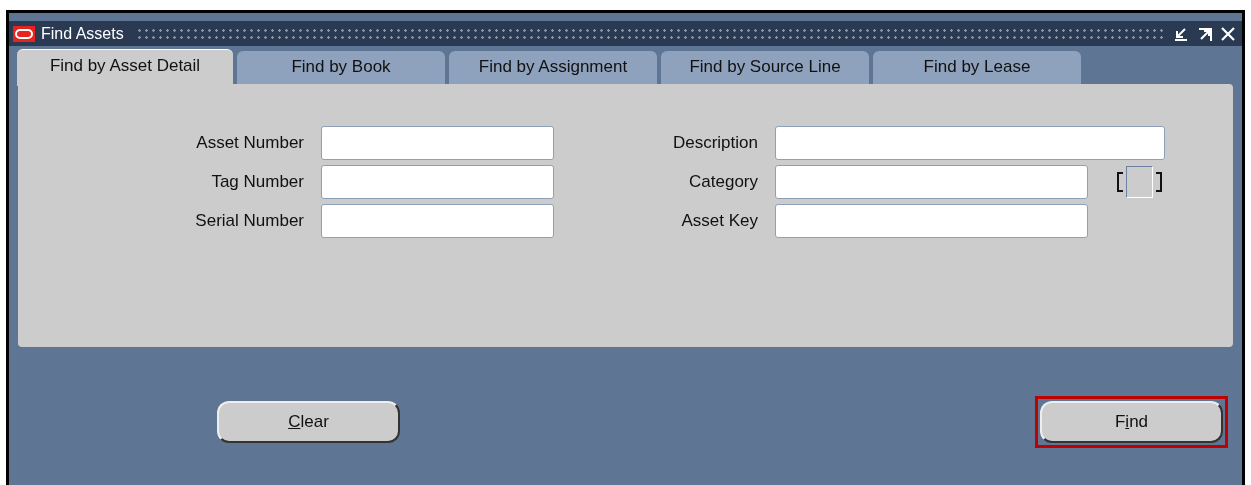 This screenshot has height=485, width=1251. What do you see at coordinates (308, 422) in the screenshot?
I see `action-button: Clear` at bounding box center [308, 422].